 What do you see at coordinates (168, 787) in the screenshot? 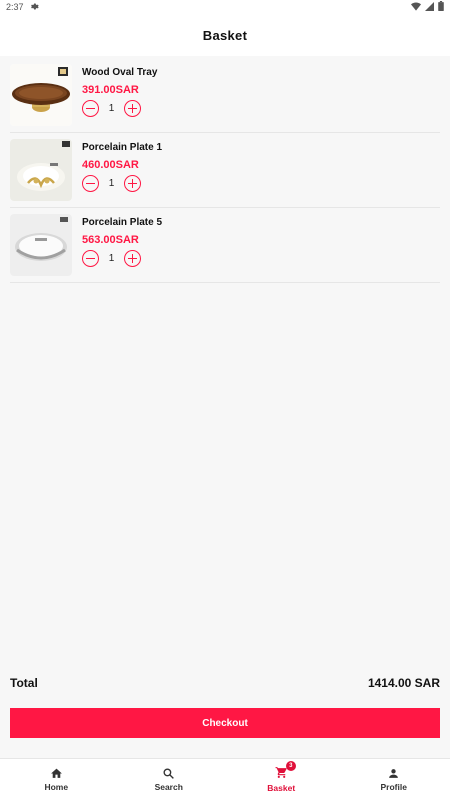
I see `nav-label: Search` at bounding box center [168, 787].